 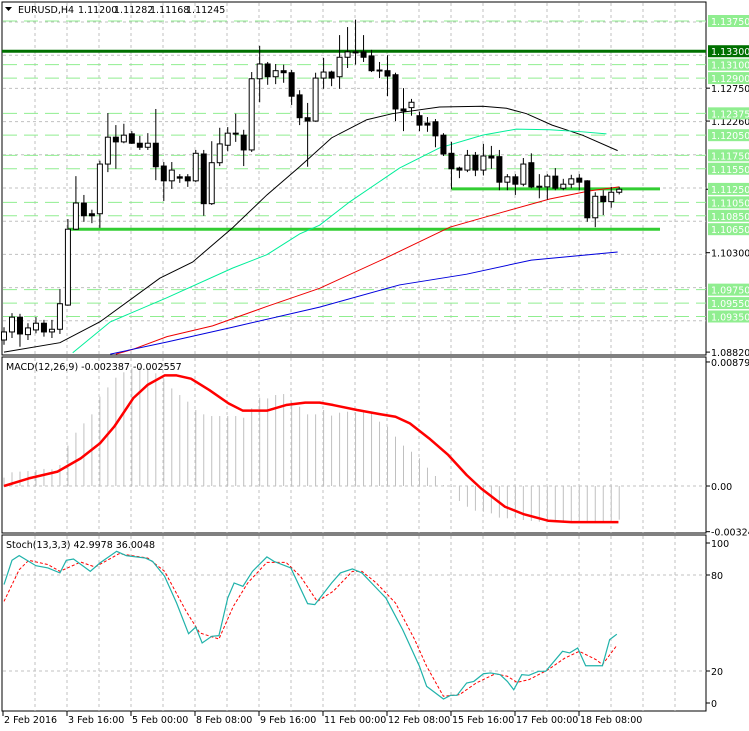 I want to click on macd-axis-label: 0.00, so click(x=721, y=487).